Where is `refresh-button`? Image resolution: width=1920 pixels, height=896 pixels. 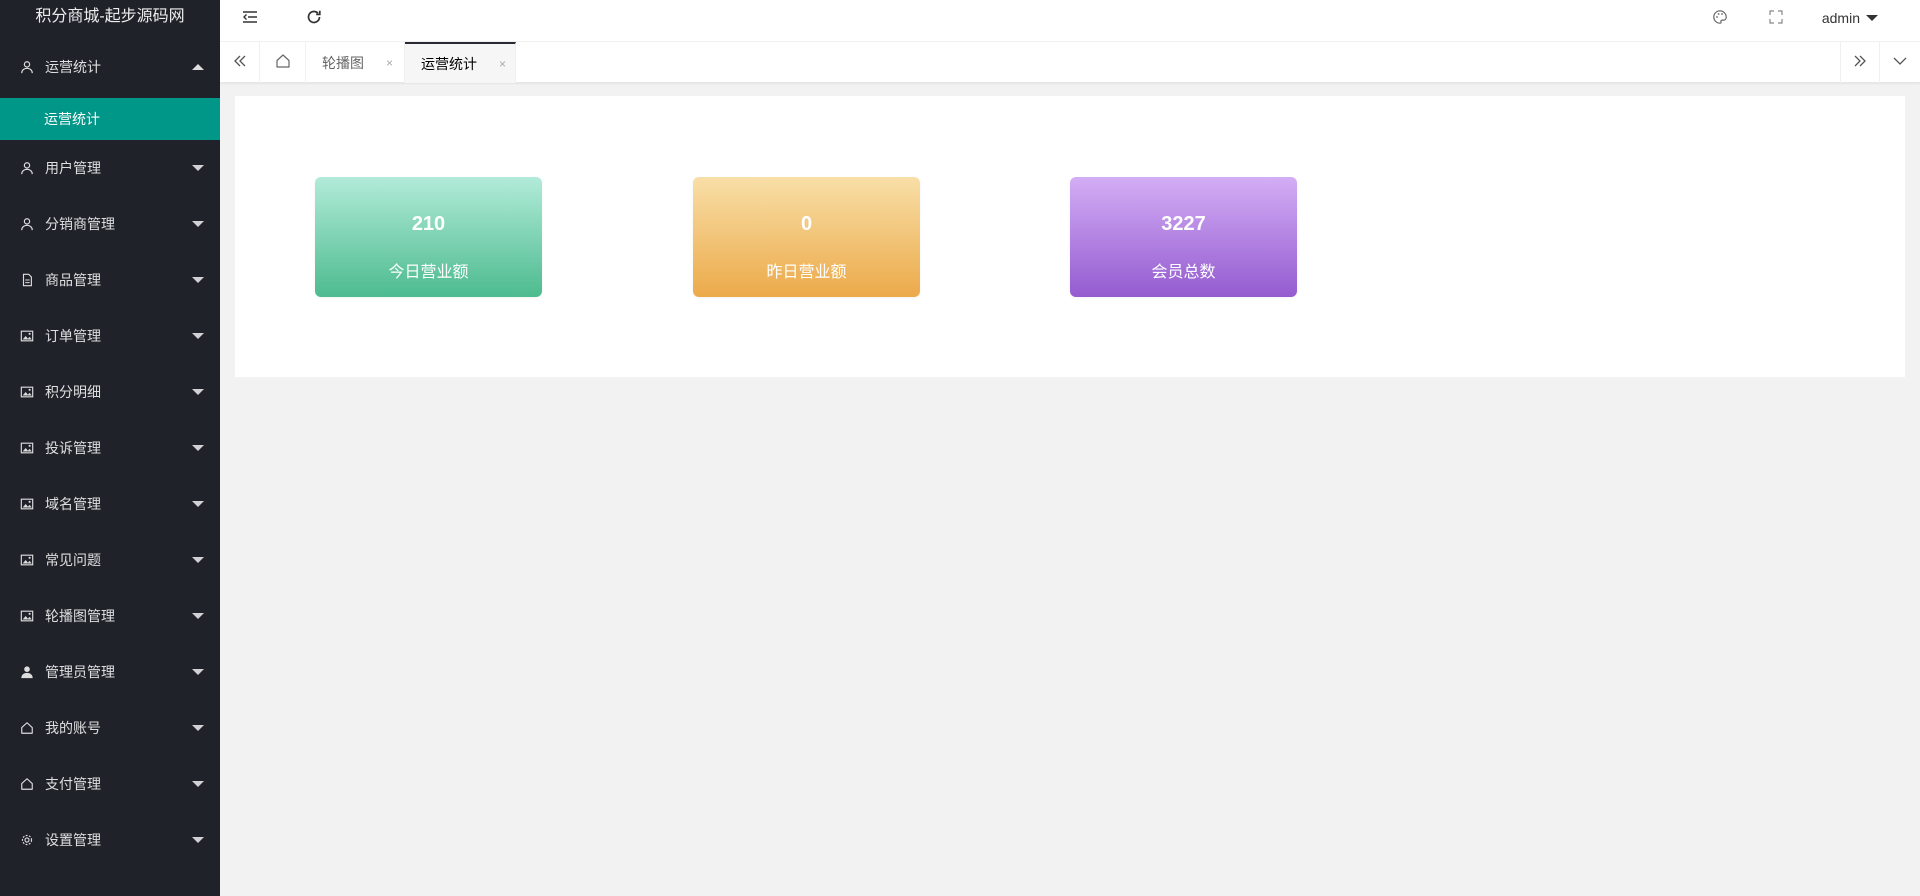 refresh-button is located at coordinates (314, 18).